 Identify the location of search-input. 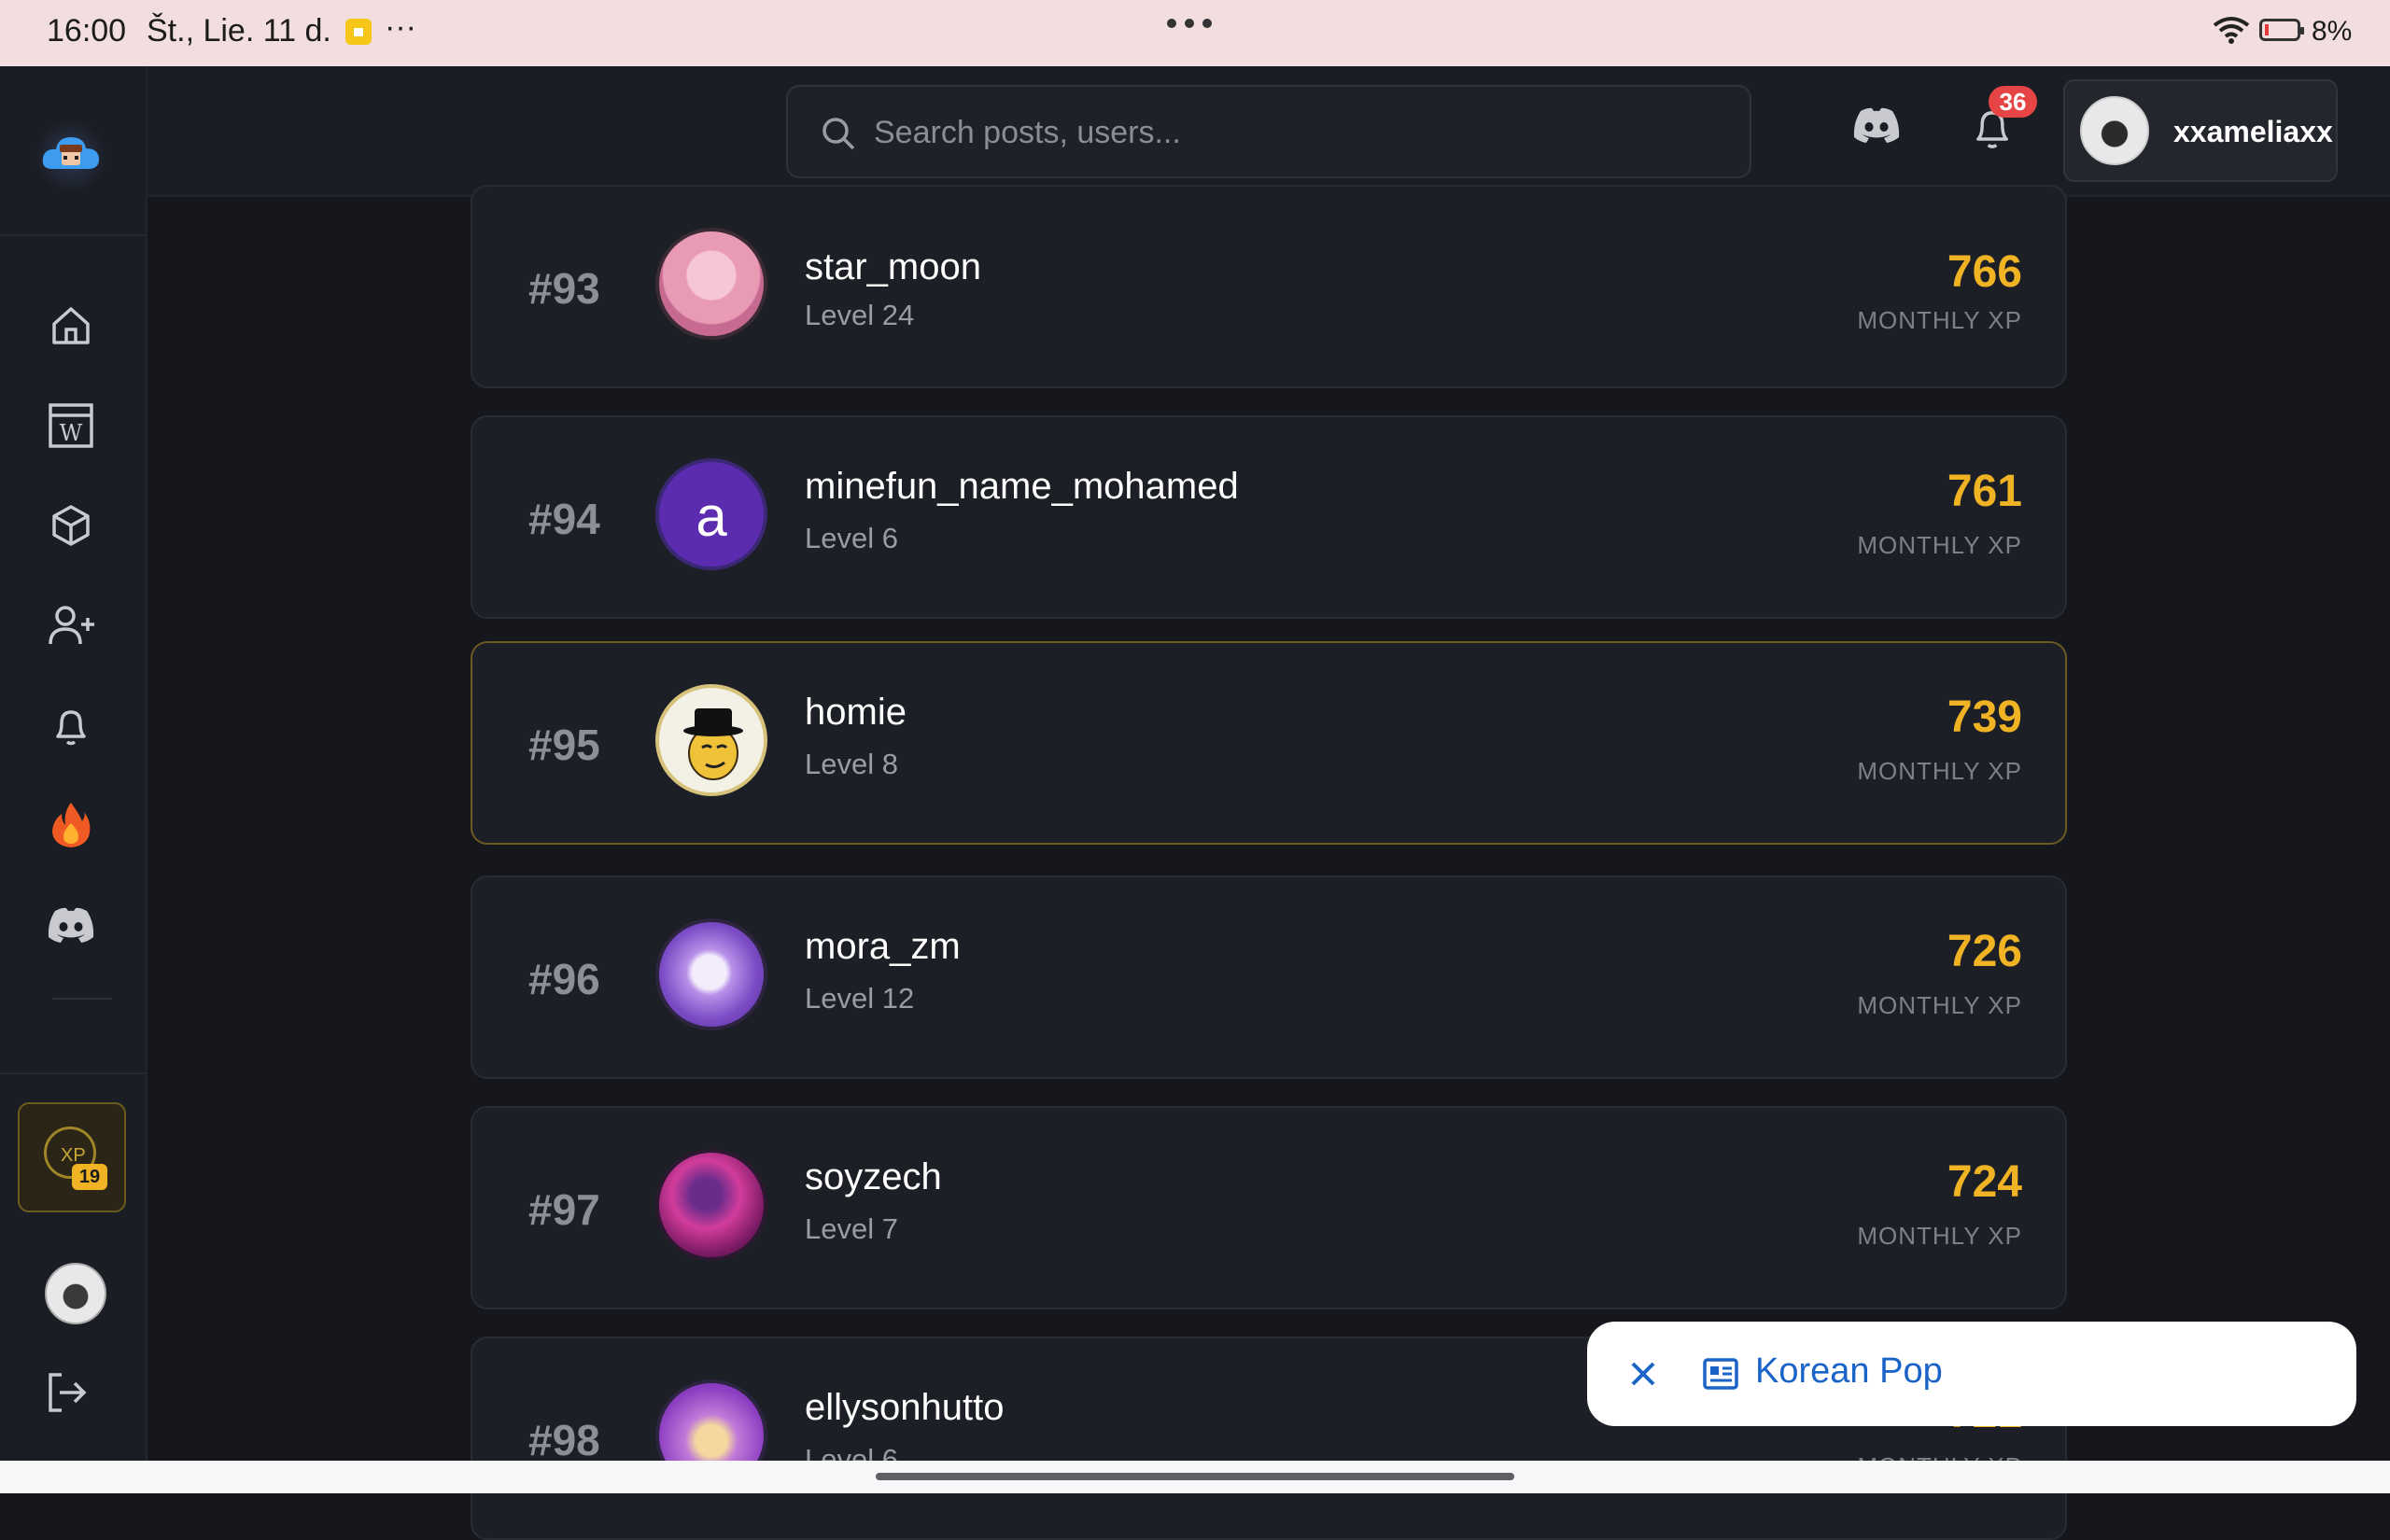
(1294, 132).